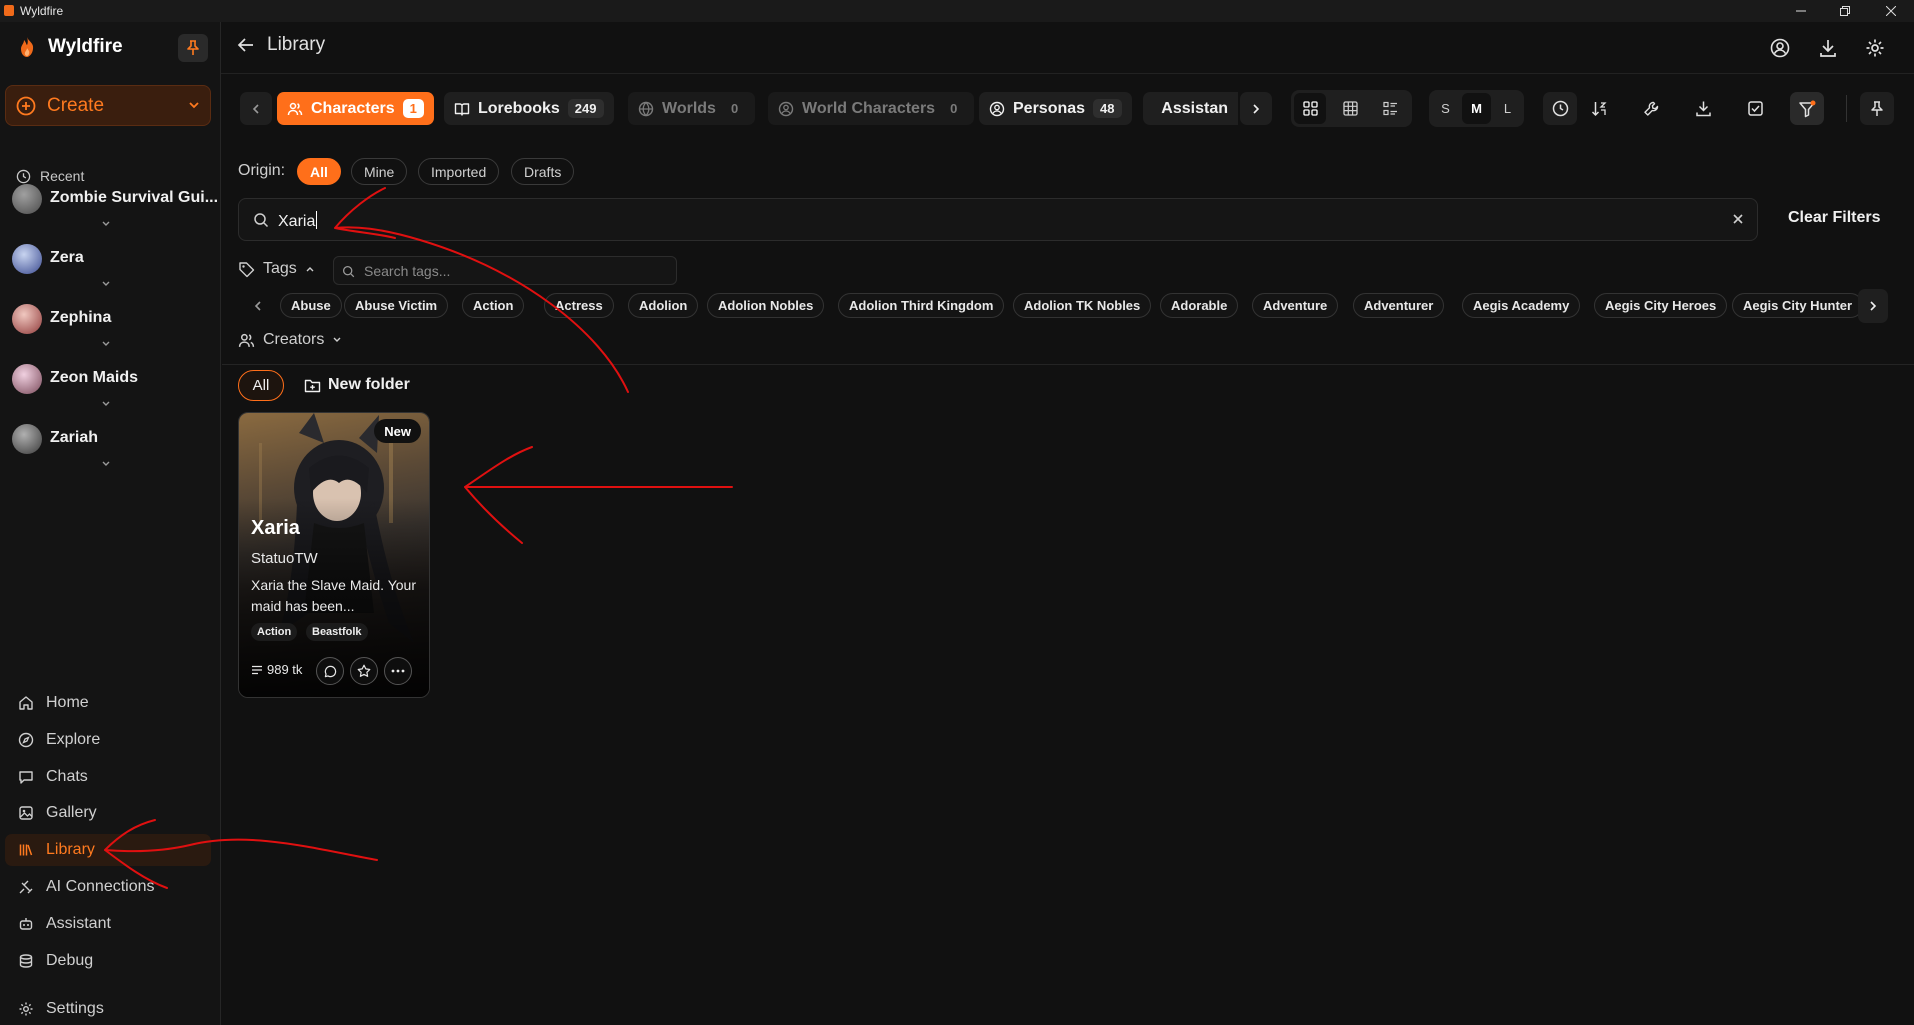 The height and width of the screenshot is (1025, 1914). I want to click on tabs-scroll-right-button, so click(1256, 108).